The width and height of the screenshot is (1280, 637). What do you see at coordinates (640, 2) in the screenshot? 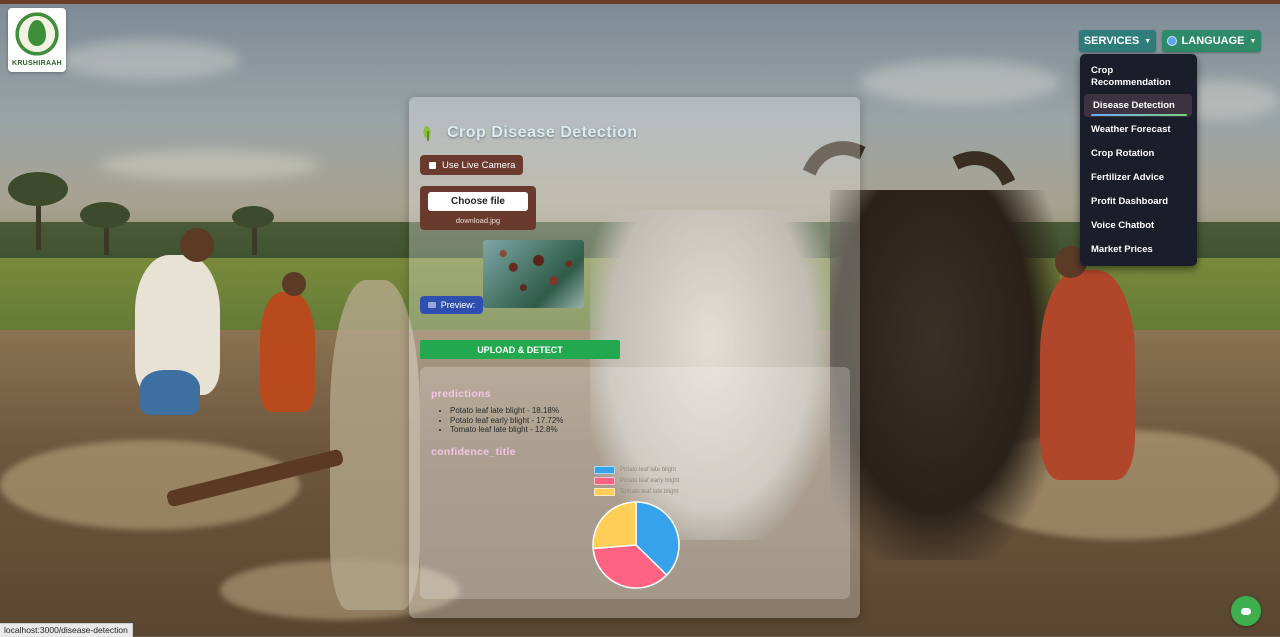
I see `top-border` at bounding box center [640, 2].